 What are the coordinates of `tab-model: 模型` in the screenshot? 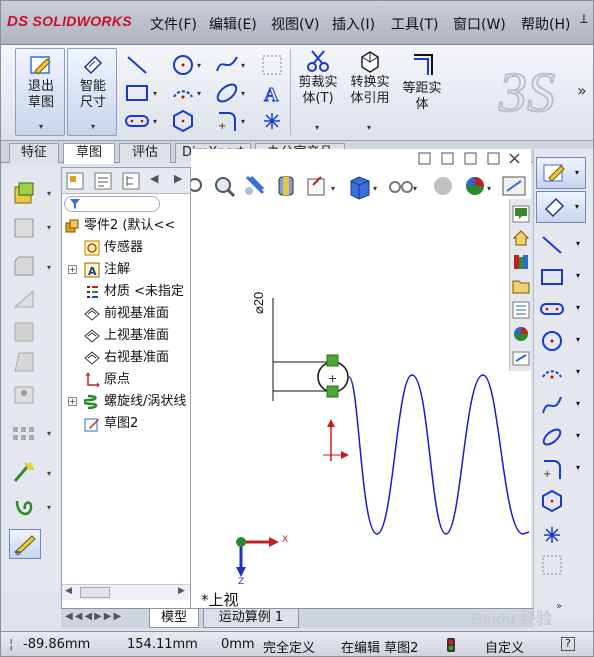 It's located at (174, 618).